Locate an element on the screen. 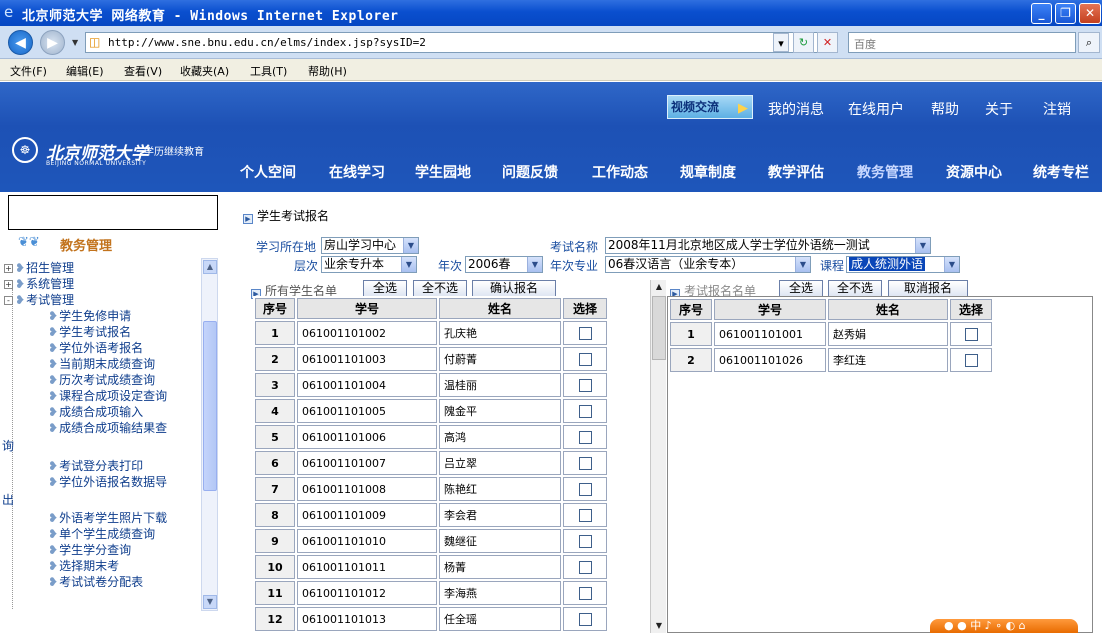 The width and height of the screenshot is (1102, 633). menu-edit: 编辑(E) is located at coordinates (85, 71).